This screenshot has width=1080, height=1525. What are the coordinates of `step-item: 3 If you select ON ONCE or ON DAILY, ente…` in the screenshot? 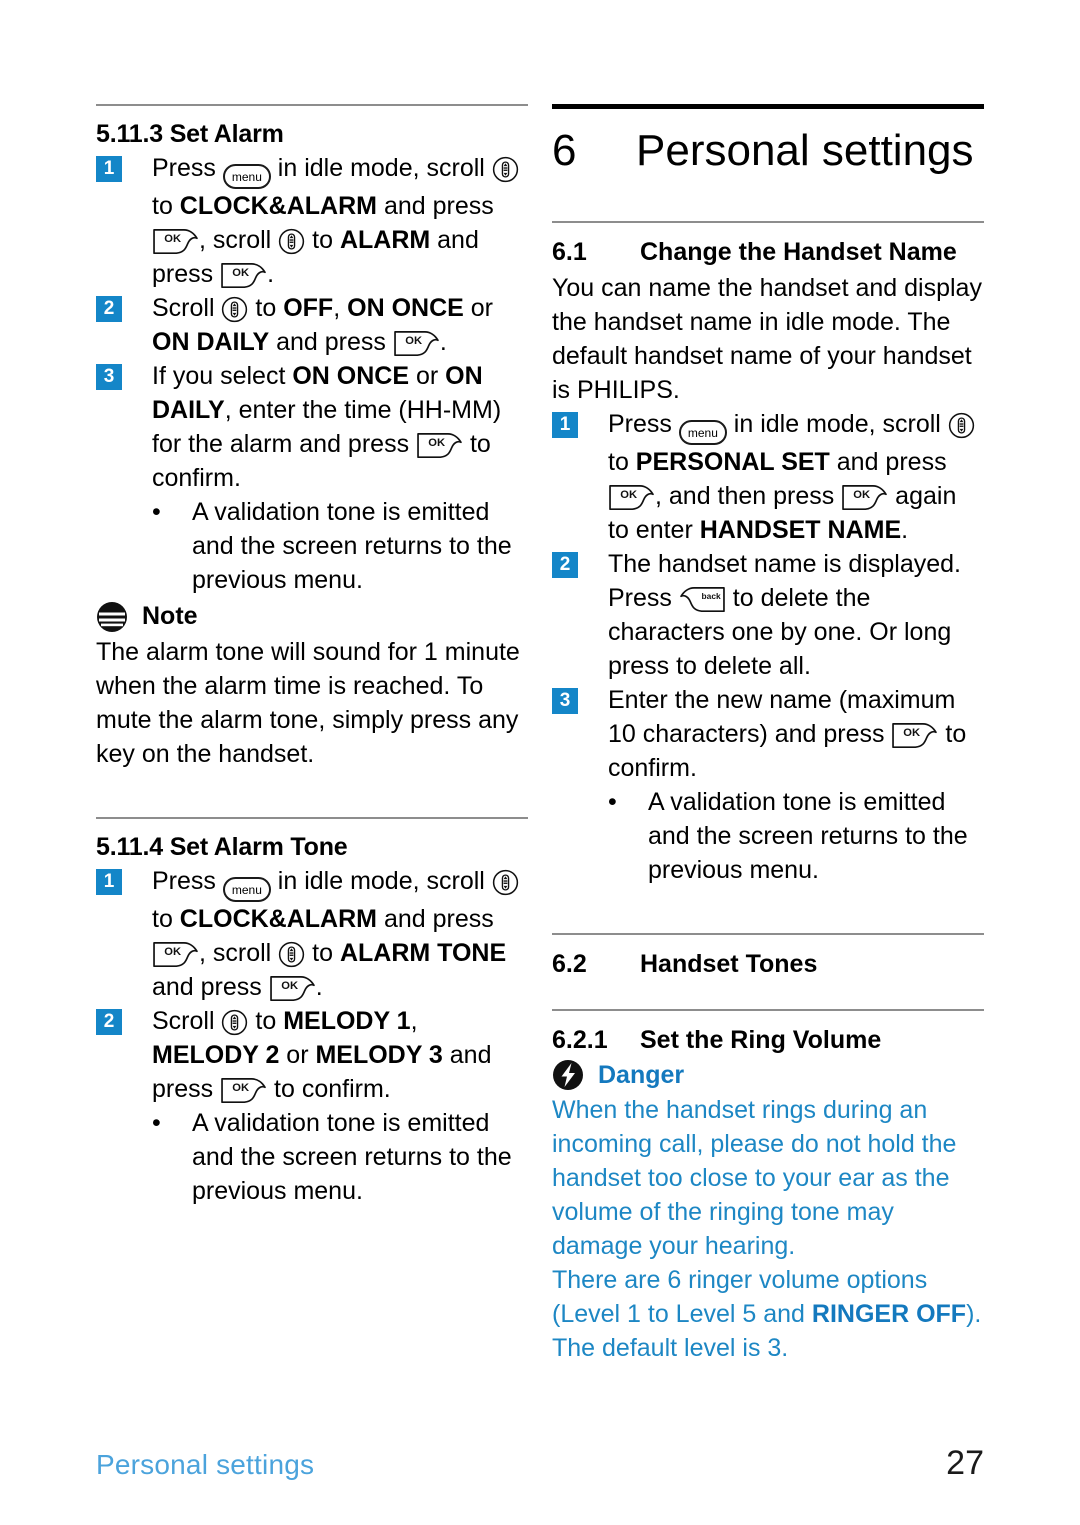 It's located at (312, 427).